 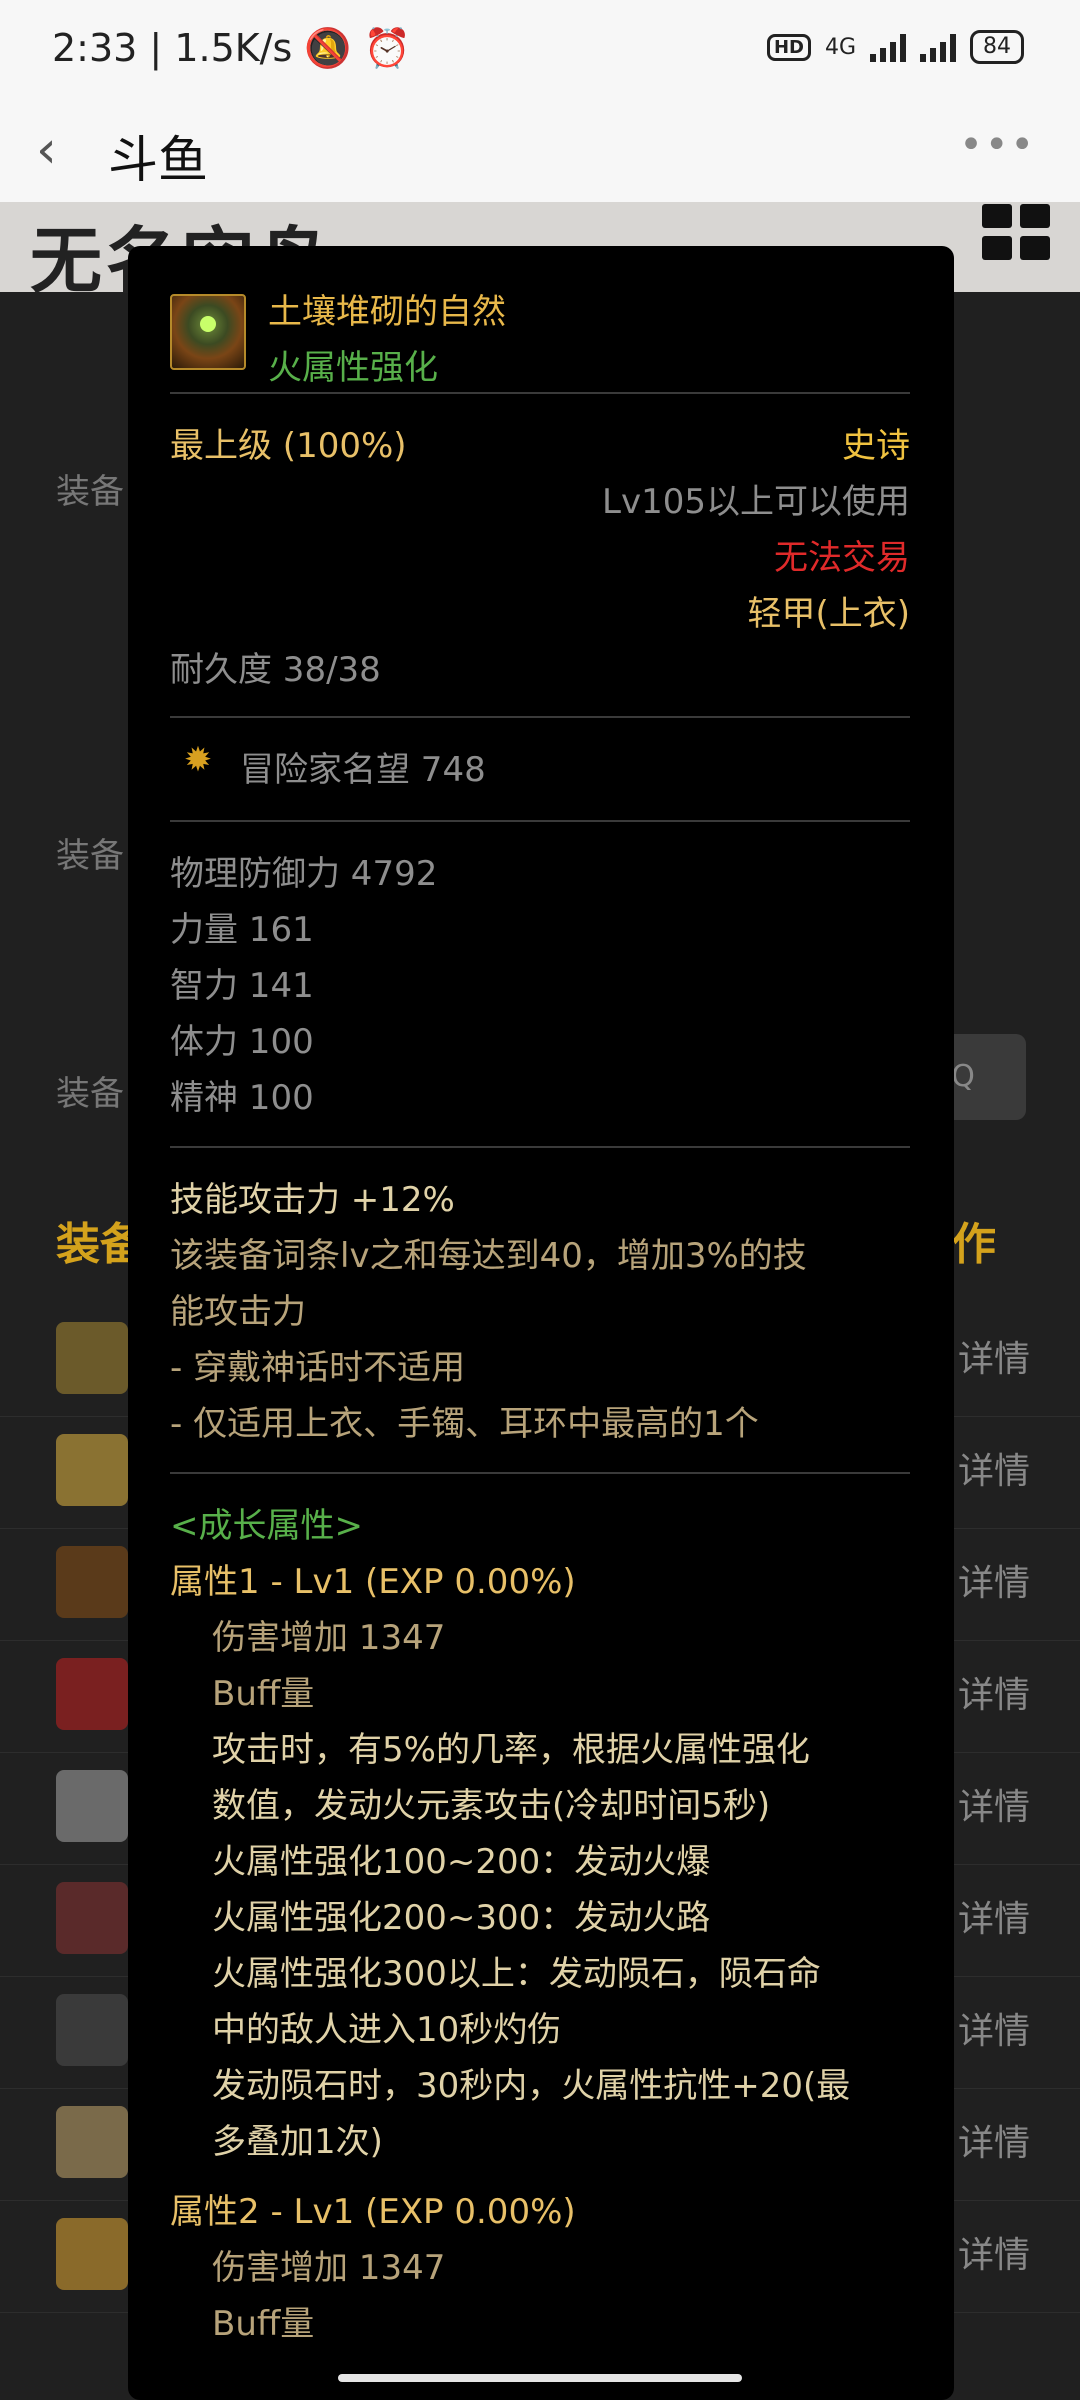 I want to click on attr1-line: 中的敌人进入10秒灼伤, so click(x=387, y=2030).